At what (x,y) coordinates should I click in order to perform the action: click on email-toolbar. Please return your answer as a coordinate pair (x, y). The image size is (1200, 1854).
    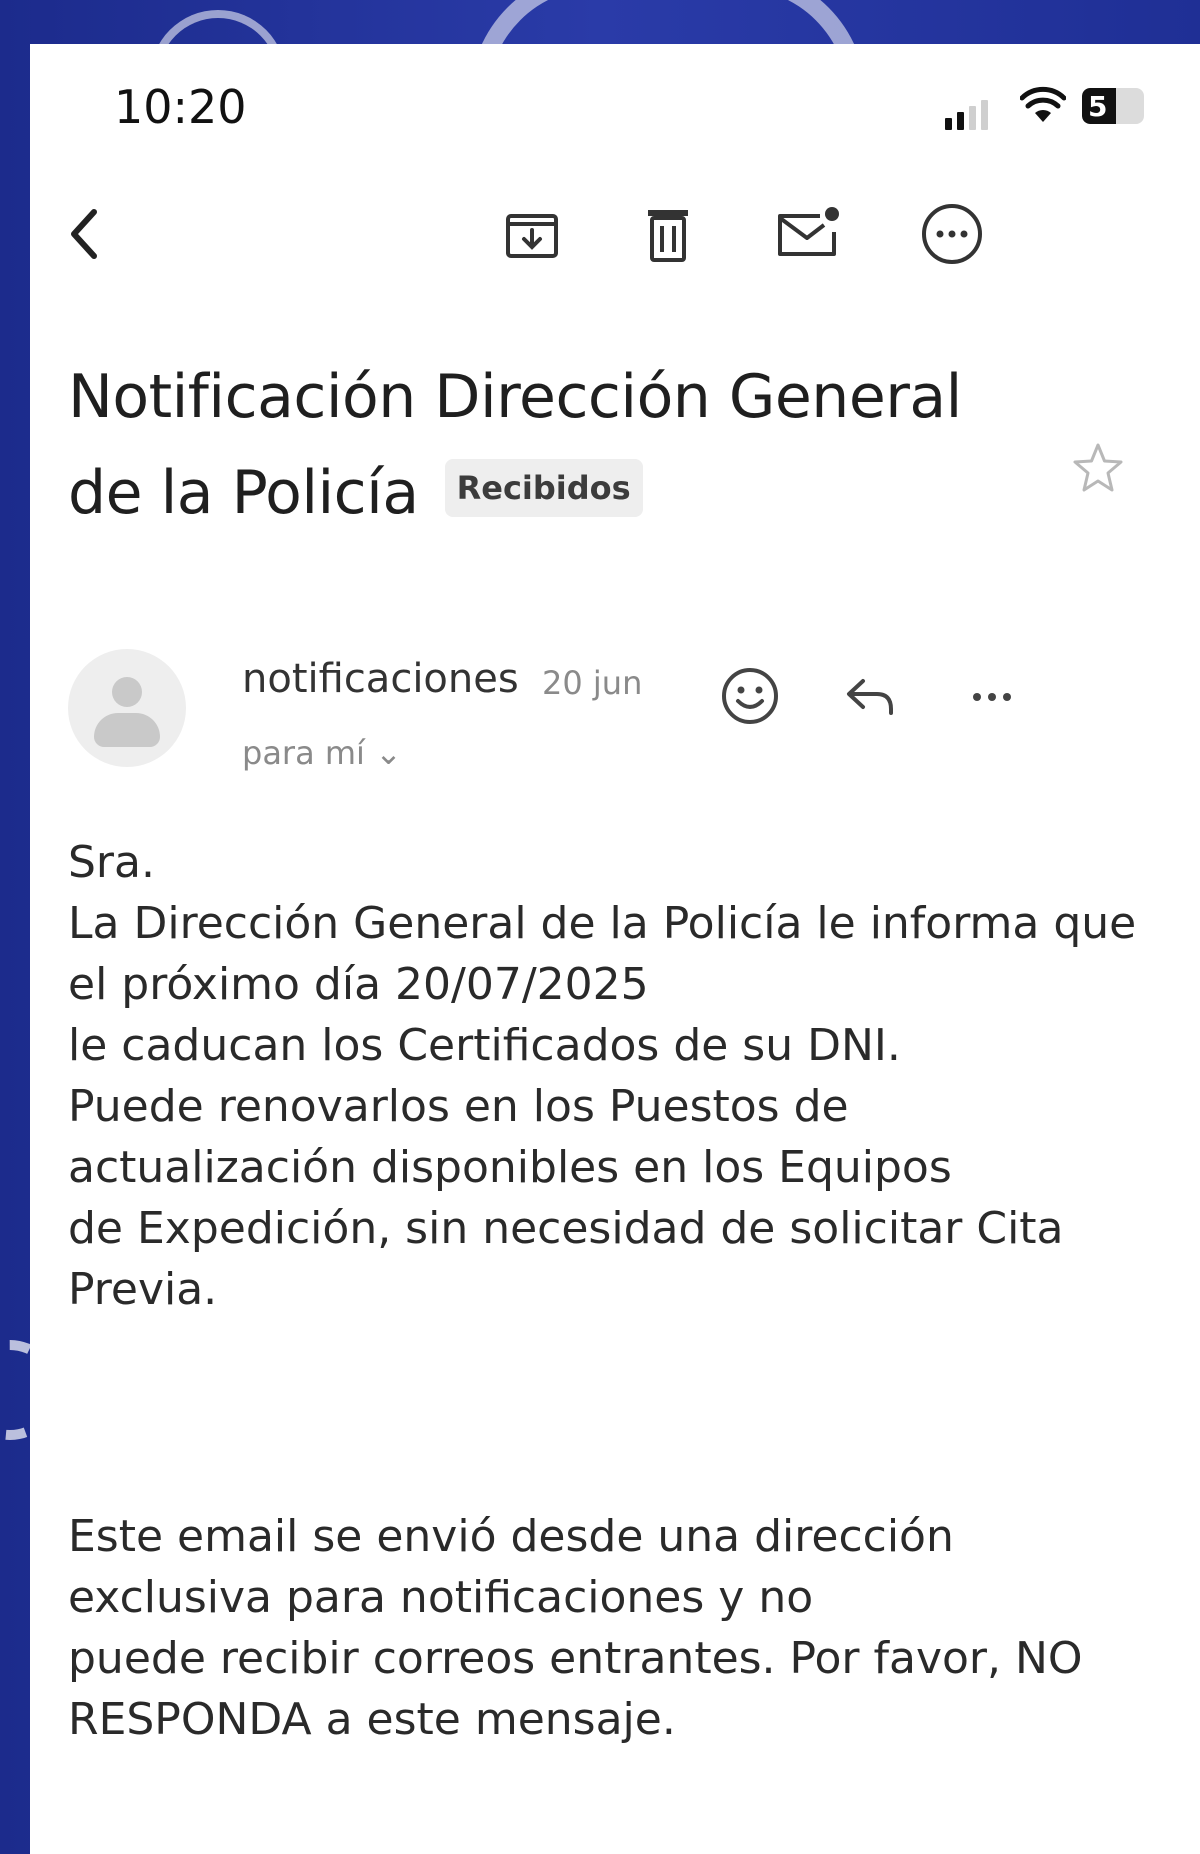
    Looking at the image, I should click on (615, 239).